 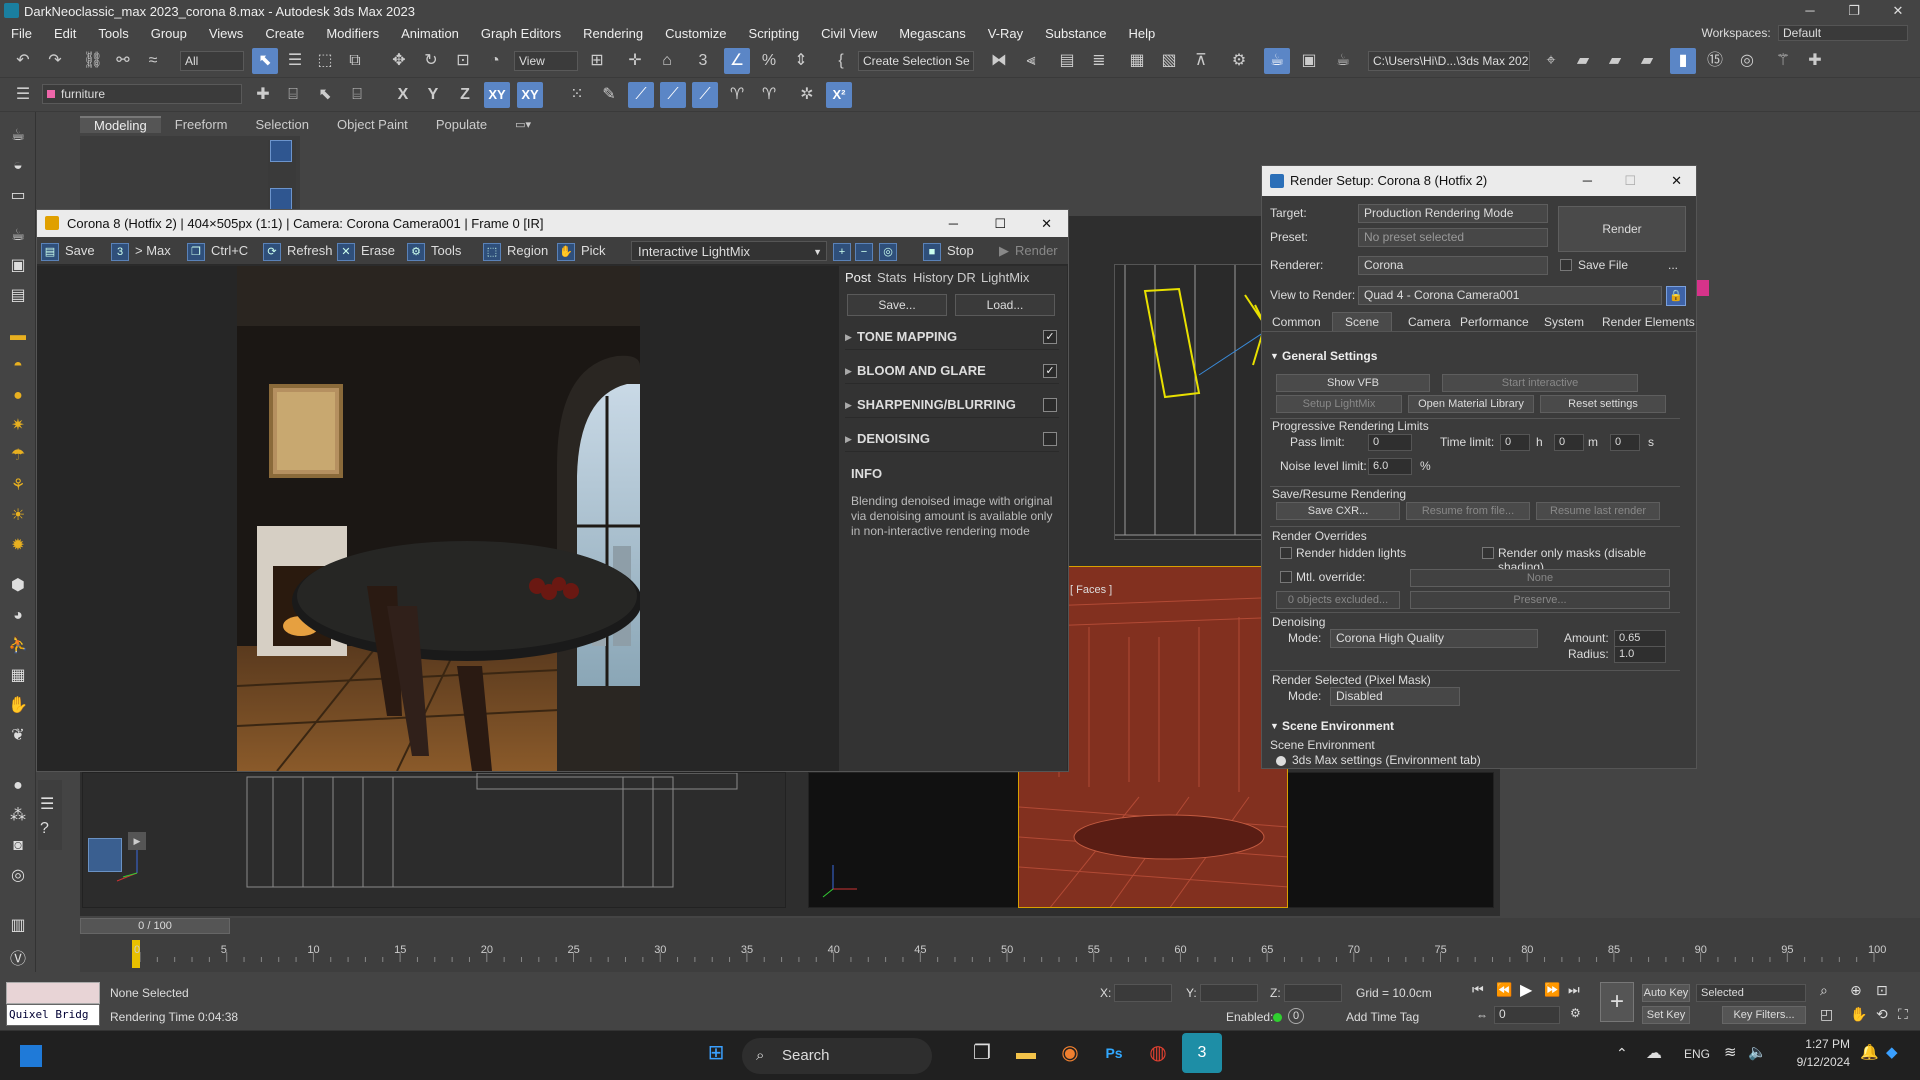 I want to click on zoom-all-icon: ⊕, so click(x=1856, y=990).